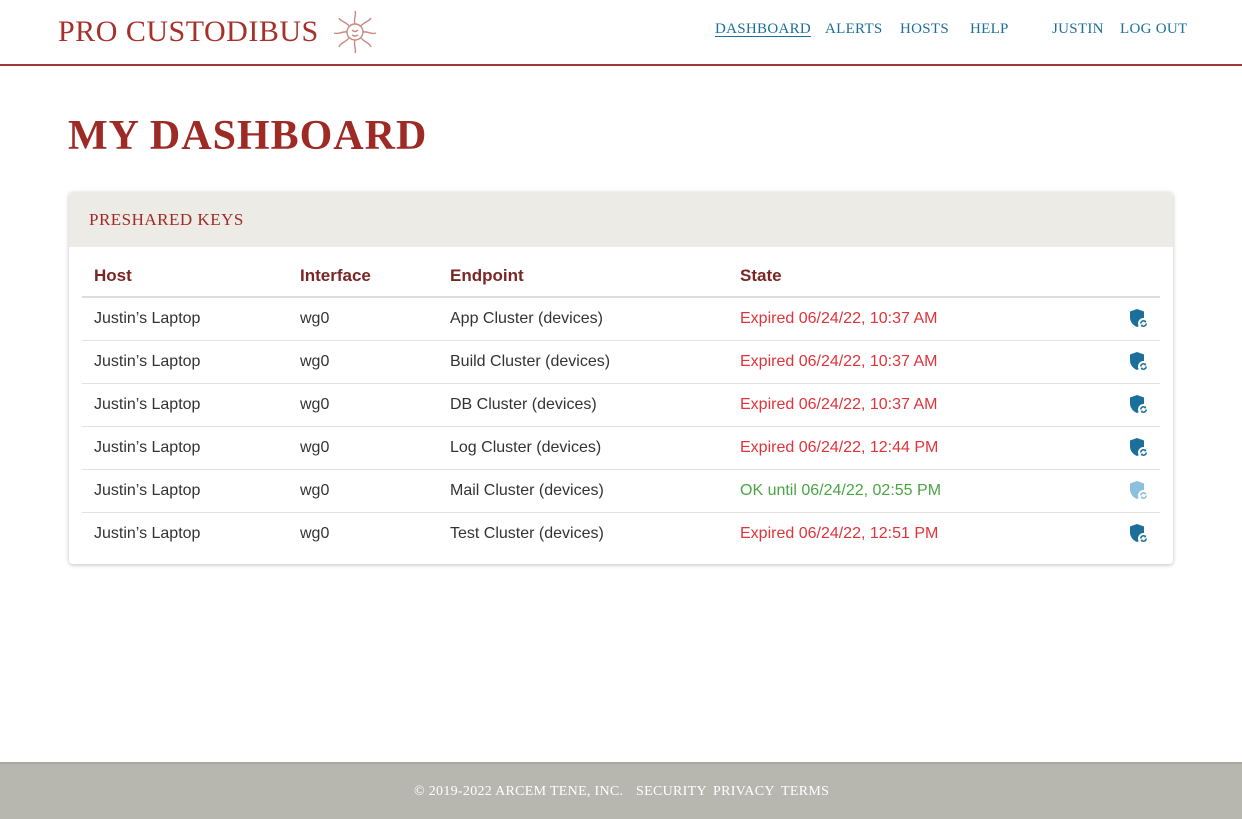 This screenshot has width=1242, height=819. What do you see at coordinates (839, 533) in the screenshot?
I see `state-text: Expired 06/24/22, 12:51 PM` at bounding box center [839, 533].